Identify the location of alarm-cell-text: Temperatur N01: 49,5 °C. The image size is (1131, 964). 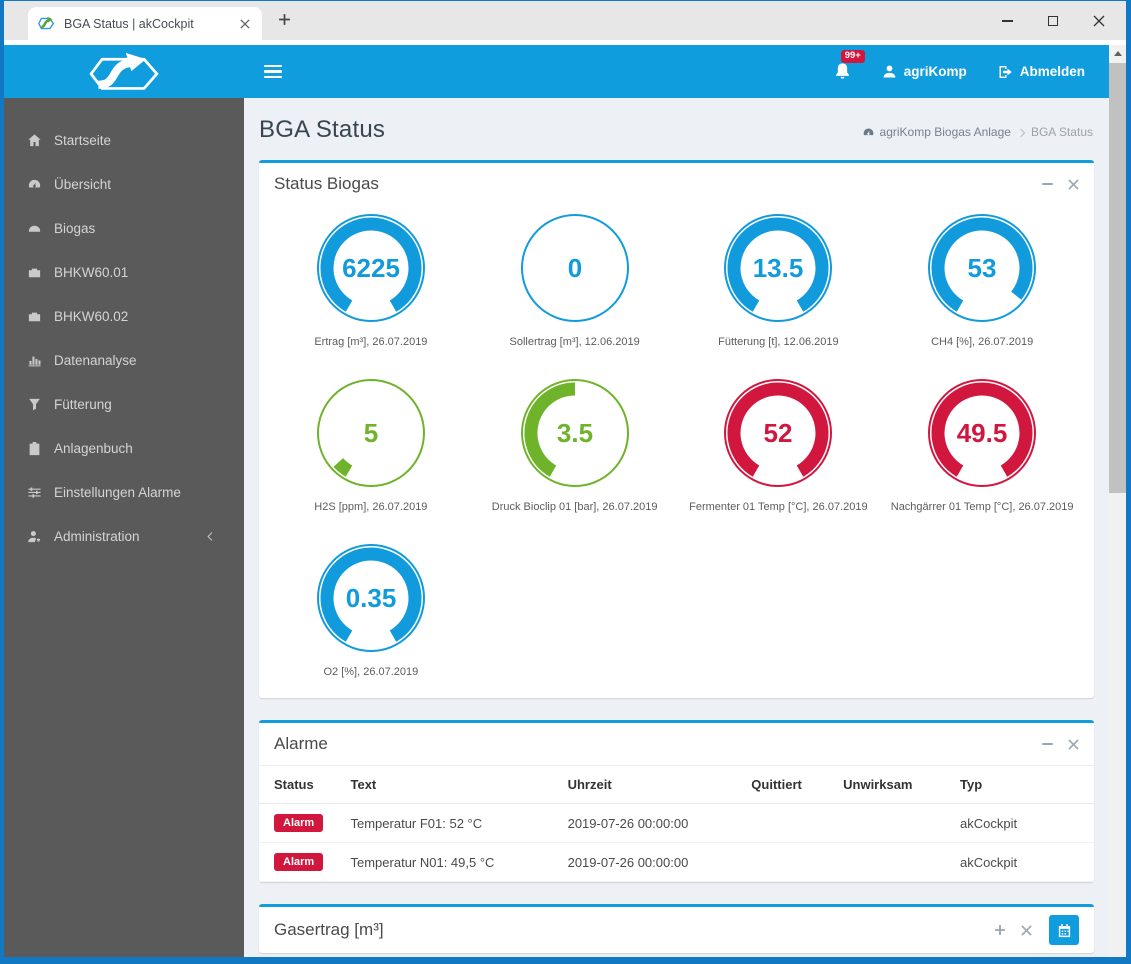
(451, 862).